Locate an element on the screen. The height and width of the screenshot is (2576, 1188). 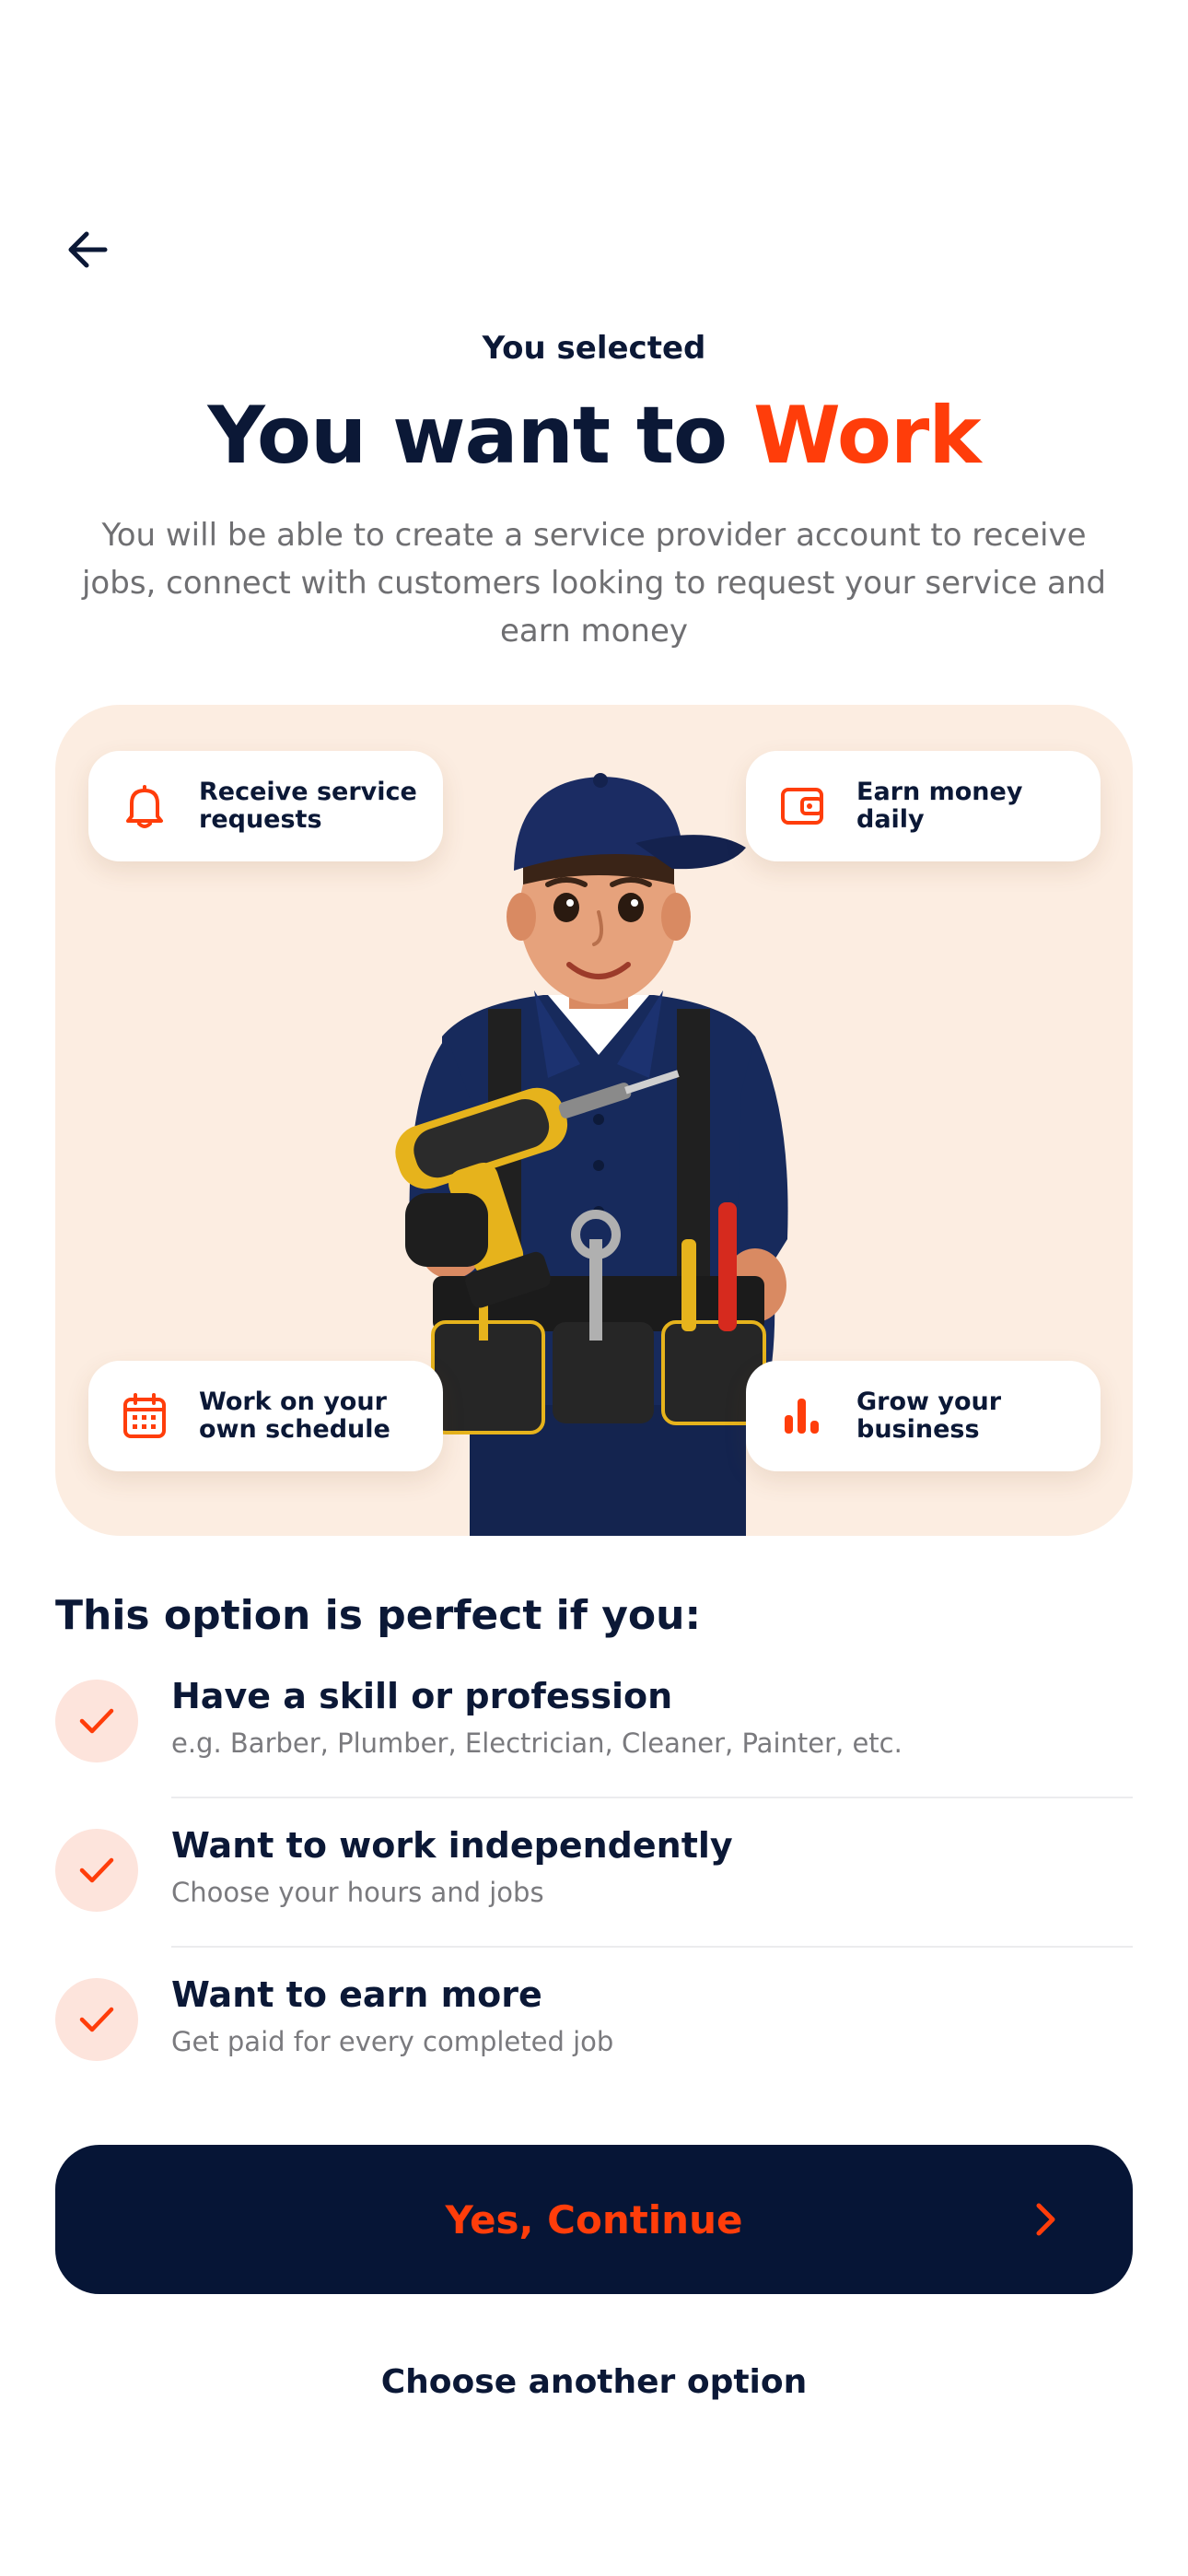
criteria-item-title: Want to earn more is located at coordinates (356, 1994).